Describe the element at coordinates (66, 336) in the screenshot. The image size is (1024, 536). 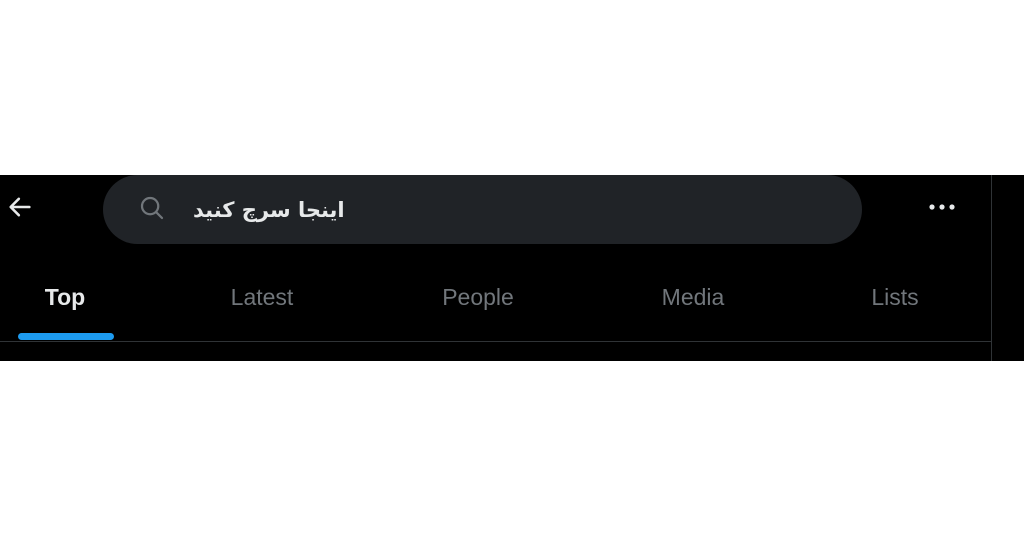
I see `active-tab-indicator` at that location.